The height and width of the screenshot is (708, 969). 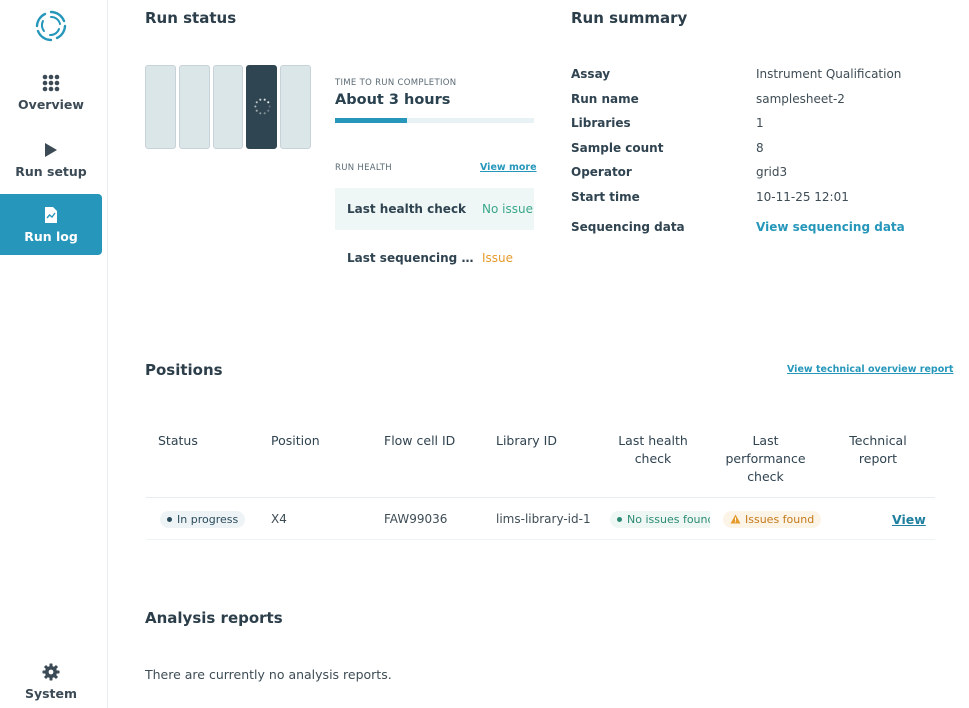 What do you see at coordinates (51, 682) in the screenshot?
I see `sidebar-item-system: System` at bounding box center [51, 682].